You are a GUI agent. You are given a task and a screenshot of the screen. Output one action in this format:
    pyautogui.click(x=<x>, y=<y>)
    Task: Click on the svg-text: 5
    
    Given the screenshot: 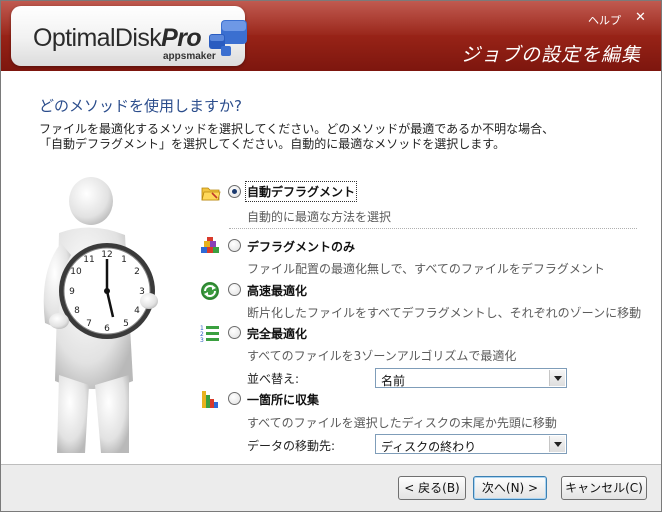 What is the action you would take?
    pyautogui.click(x=126, y=324)
    